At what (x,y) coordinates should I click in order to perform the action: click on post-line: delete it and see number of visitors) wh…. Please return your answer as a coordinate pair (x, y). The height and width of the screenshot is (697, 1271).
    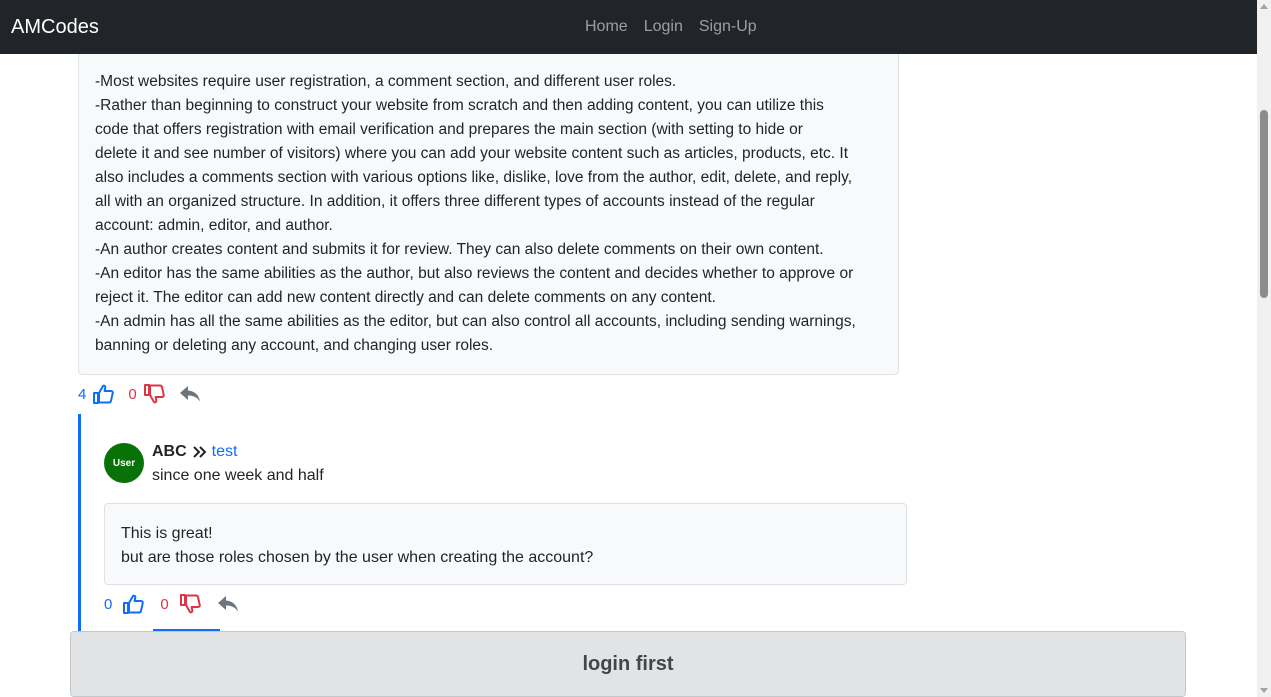
    Looking at the image, I should click on (471, 153).